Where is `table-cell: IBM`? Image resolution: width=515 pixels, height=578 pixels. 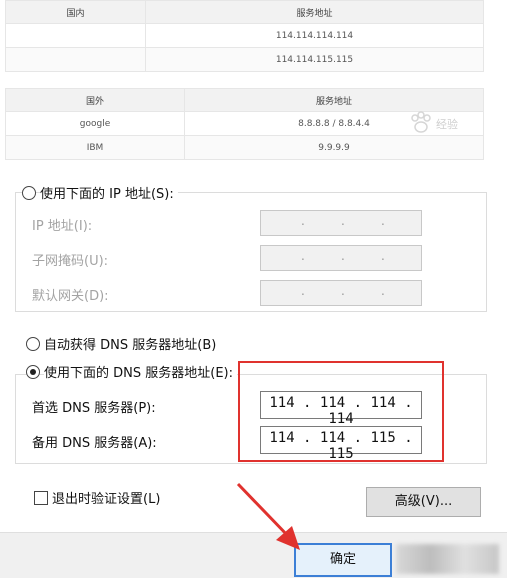 table-cell: IBM is located at coordinates (95, 147).